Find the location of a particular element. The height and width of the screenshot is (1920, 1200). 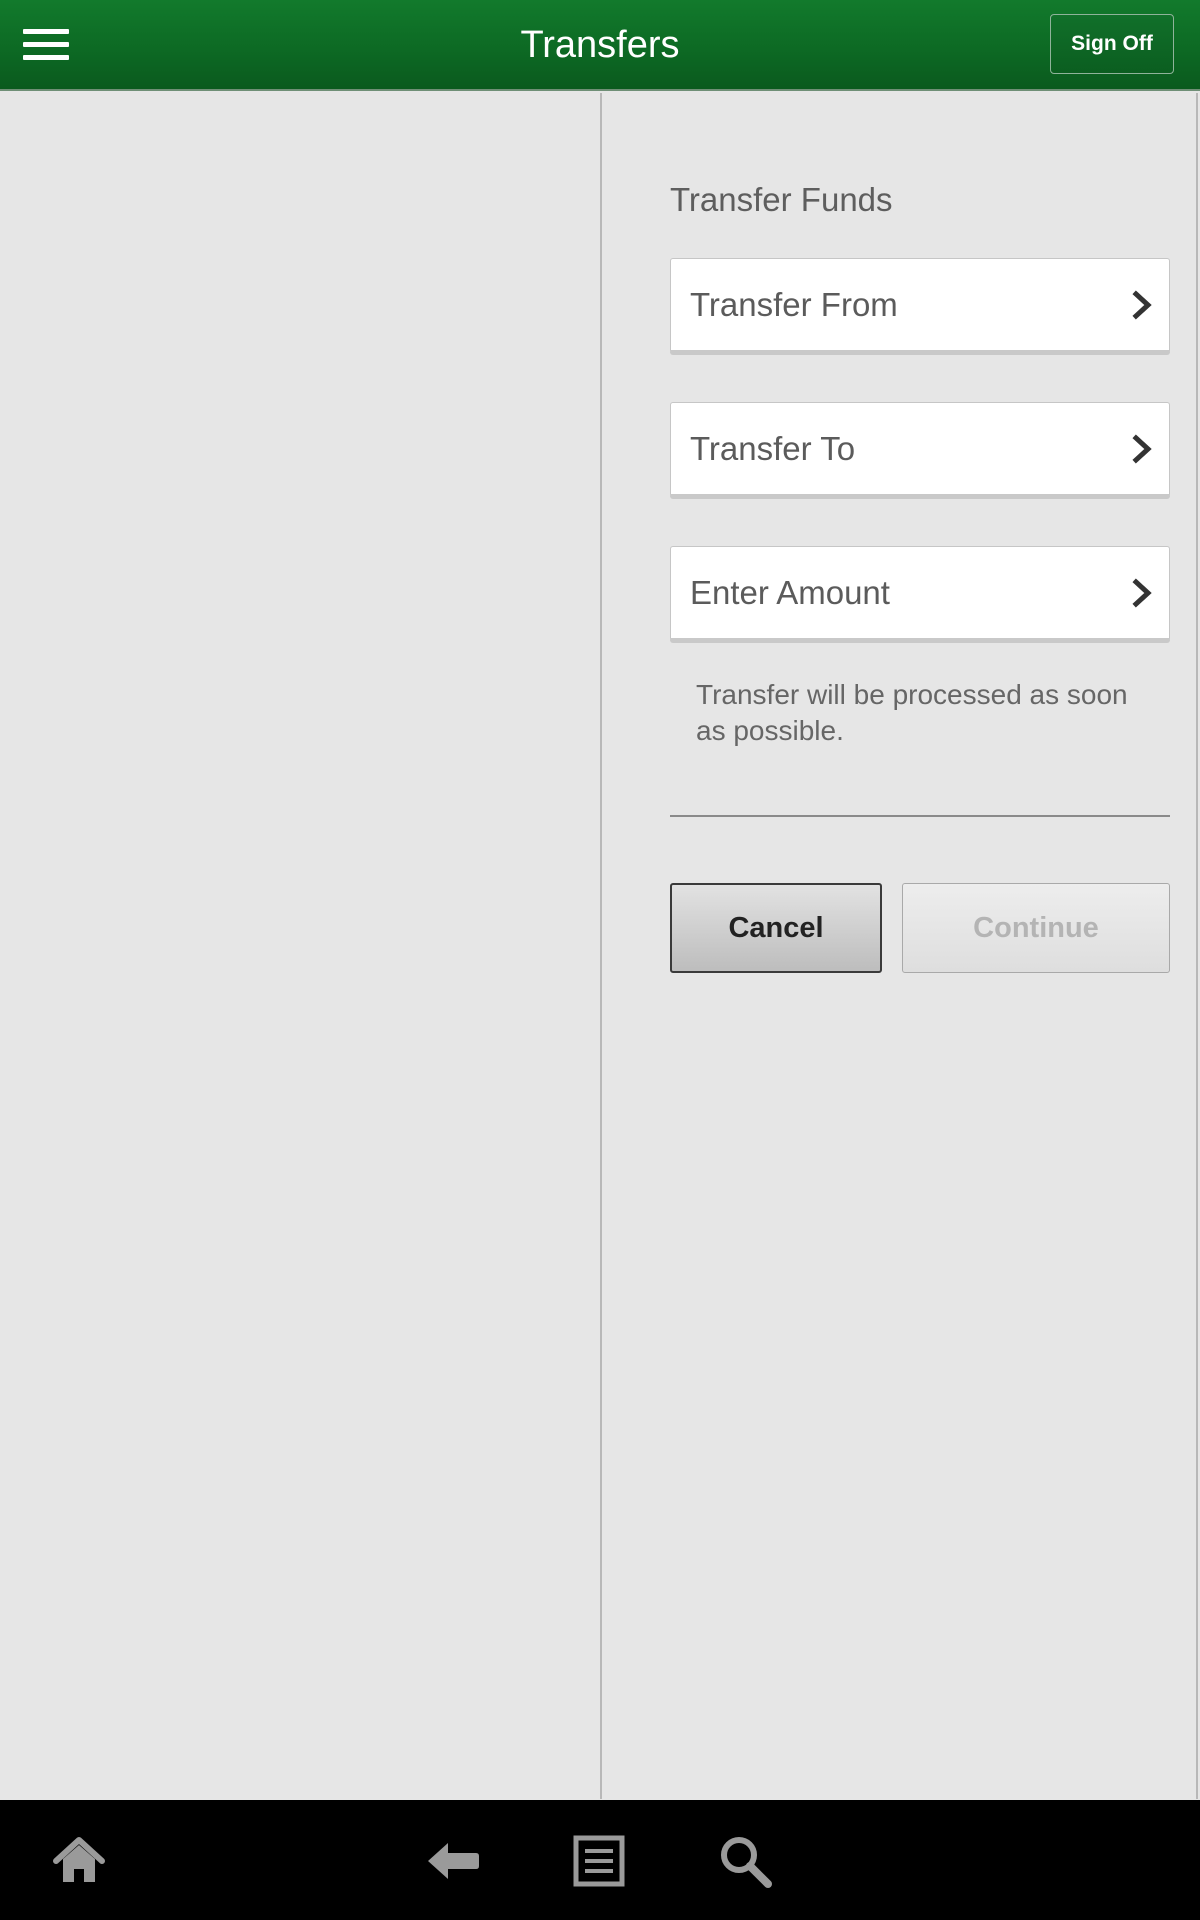

app-header: Transfers Sign Off is located at coordinates (600, 45).